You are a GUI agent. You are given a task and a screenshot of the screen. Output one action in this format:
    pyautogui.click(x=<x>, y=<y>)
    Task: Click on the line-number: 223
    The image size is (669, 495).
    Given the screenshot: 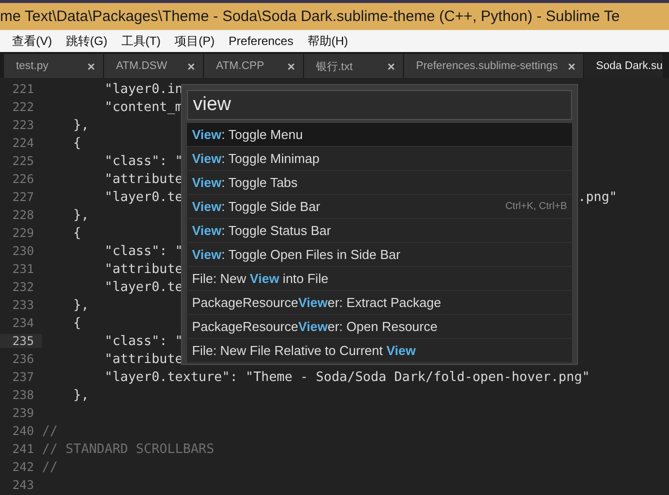 What is the action you would take?
    pyautogui.click(x=23, y=125)
    